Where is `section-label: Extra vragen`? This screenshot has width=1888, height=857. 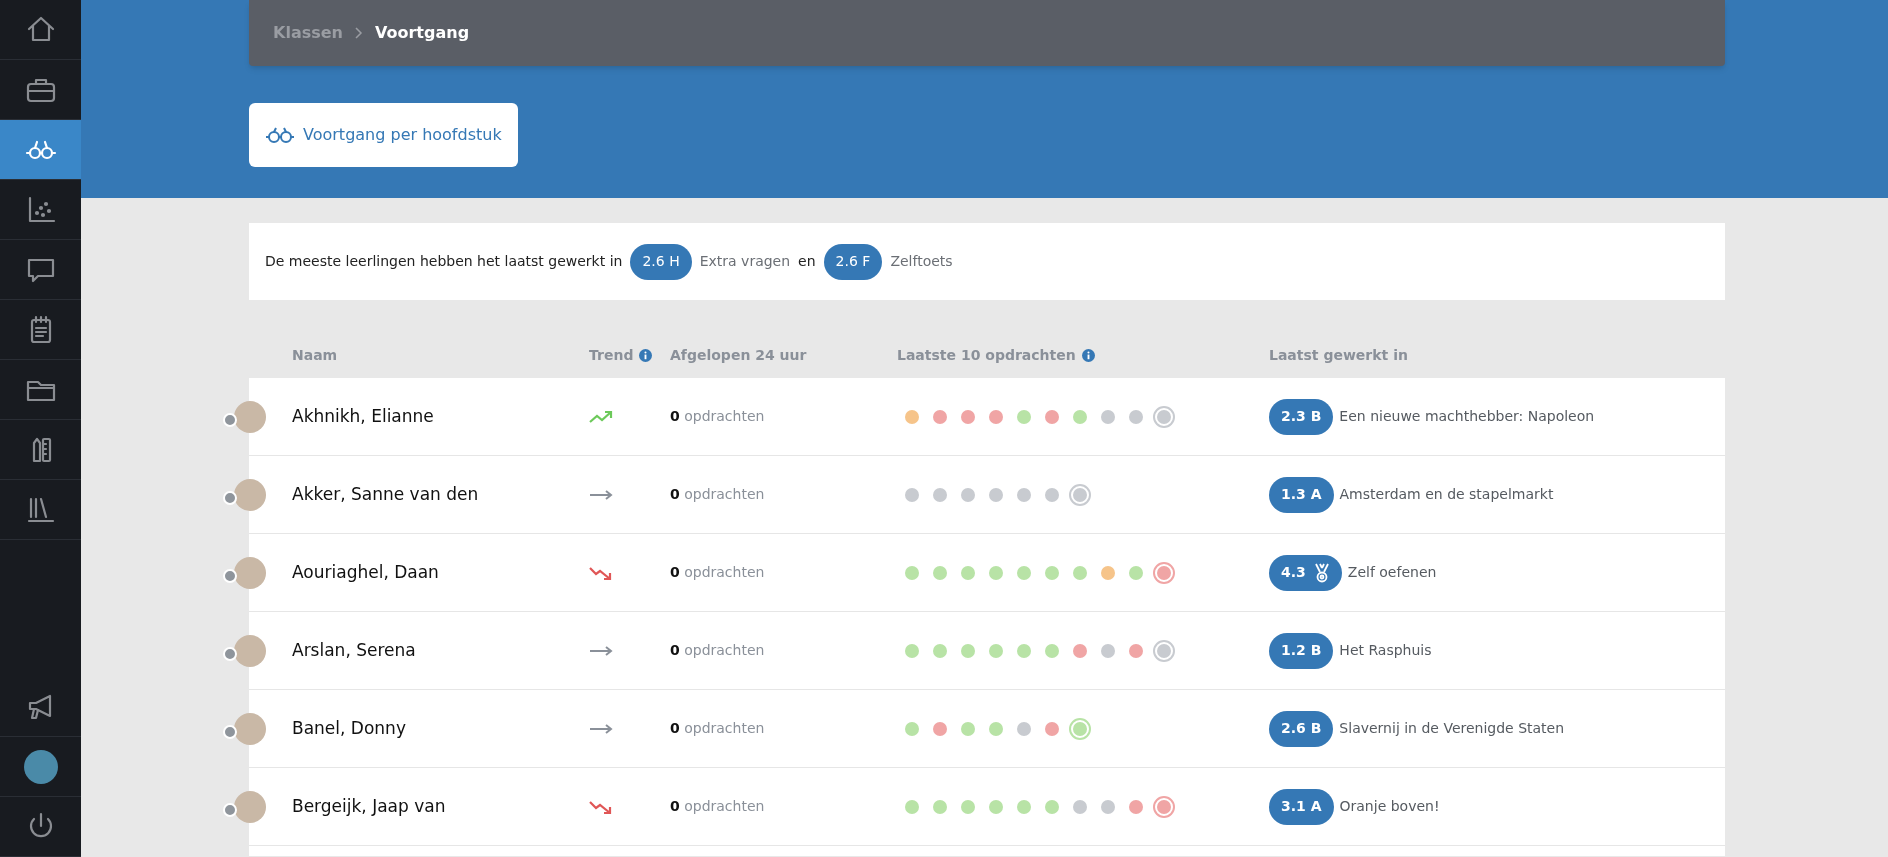 section-label: Extra vragen is located at coordinates (745, 261).